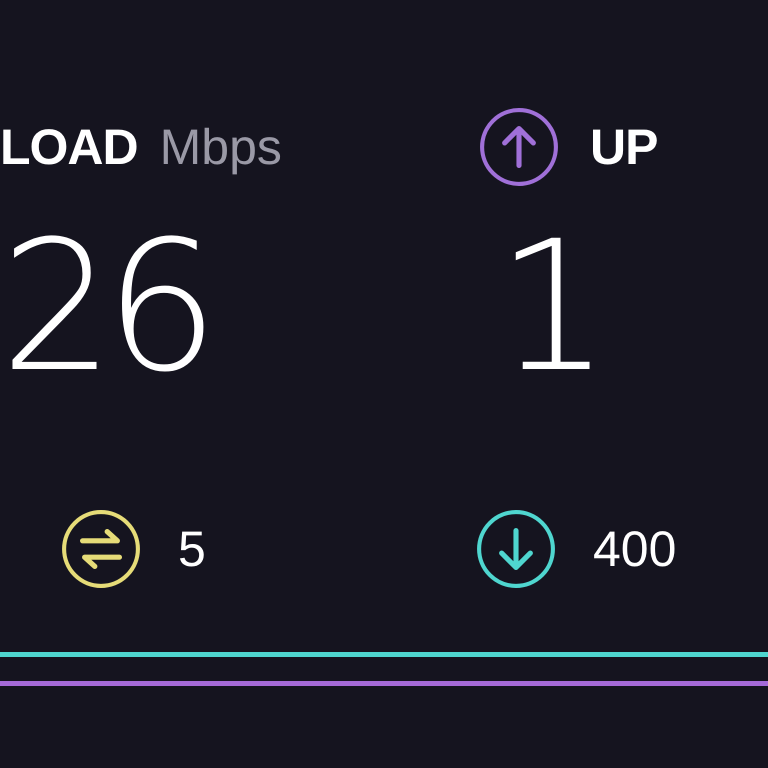  What do you see at coordinates (192, 549) in the screenshot?
I see `stat-value: 5` at bounding box center [192, 549].